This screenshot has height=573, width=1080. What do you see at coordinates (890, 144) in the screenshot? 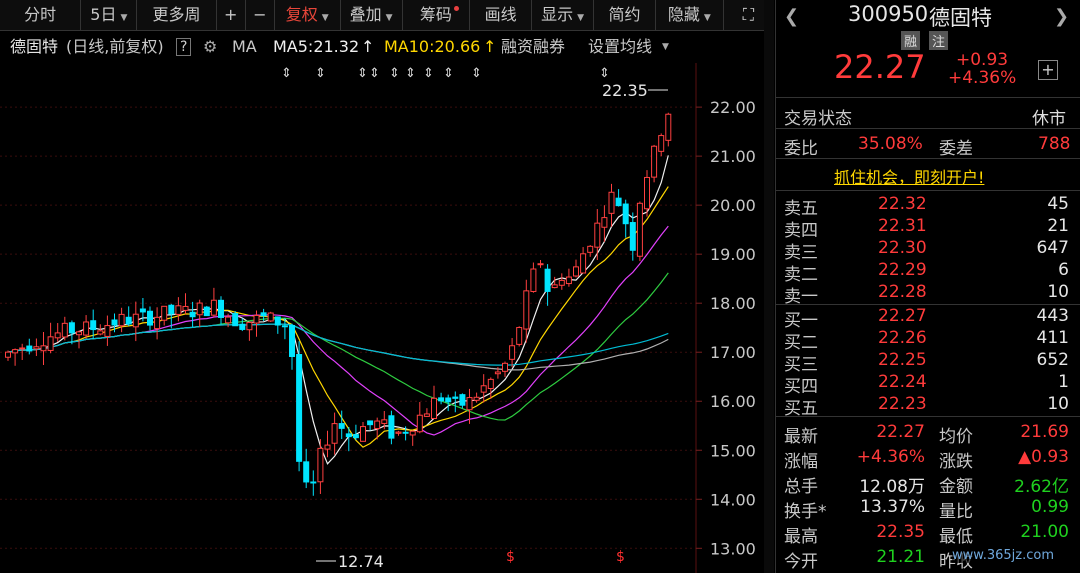
I see `weibi-value: 35.08%` at bounding box center [890, 144].